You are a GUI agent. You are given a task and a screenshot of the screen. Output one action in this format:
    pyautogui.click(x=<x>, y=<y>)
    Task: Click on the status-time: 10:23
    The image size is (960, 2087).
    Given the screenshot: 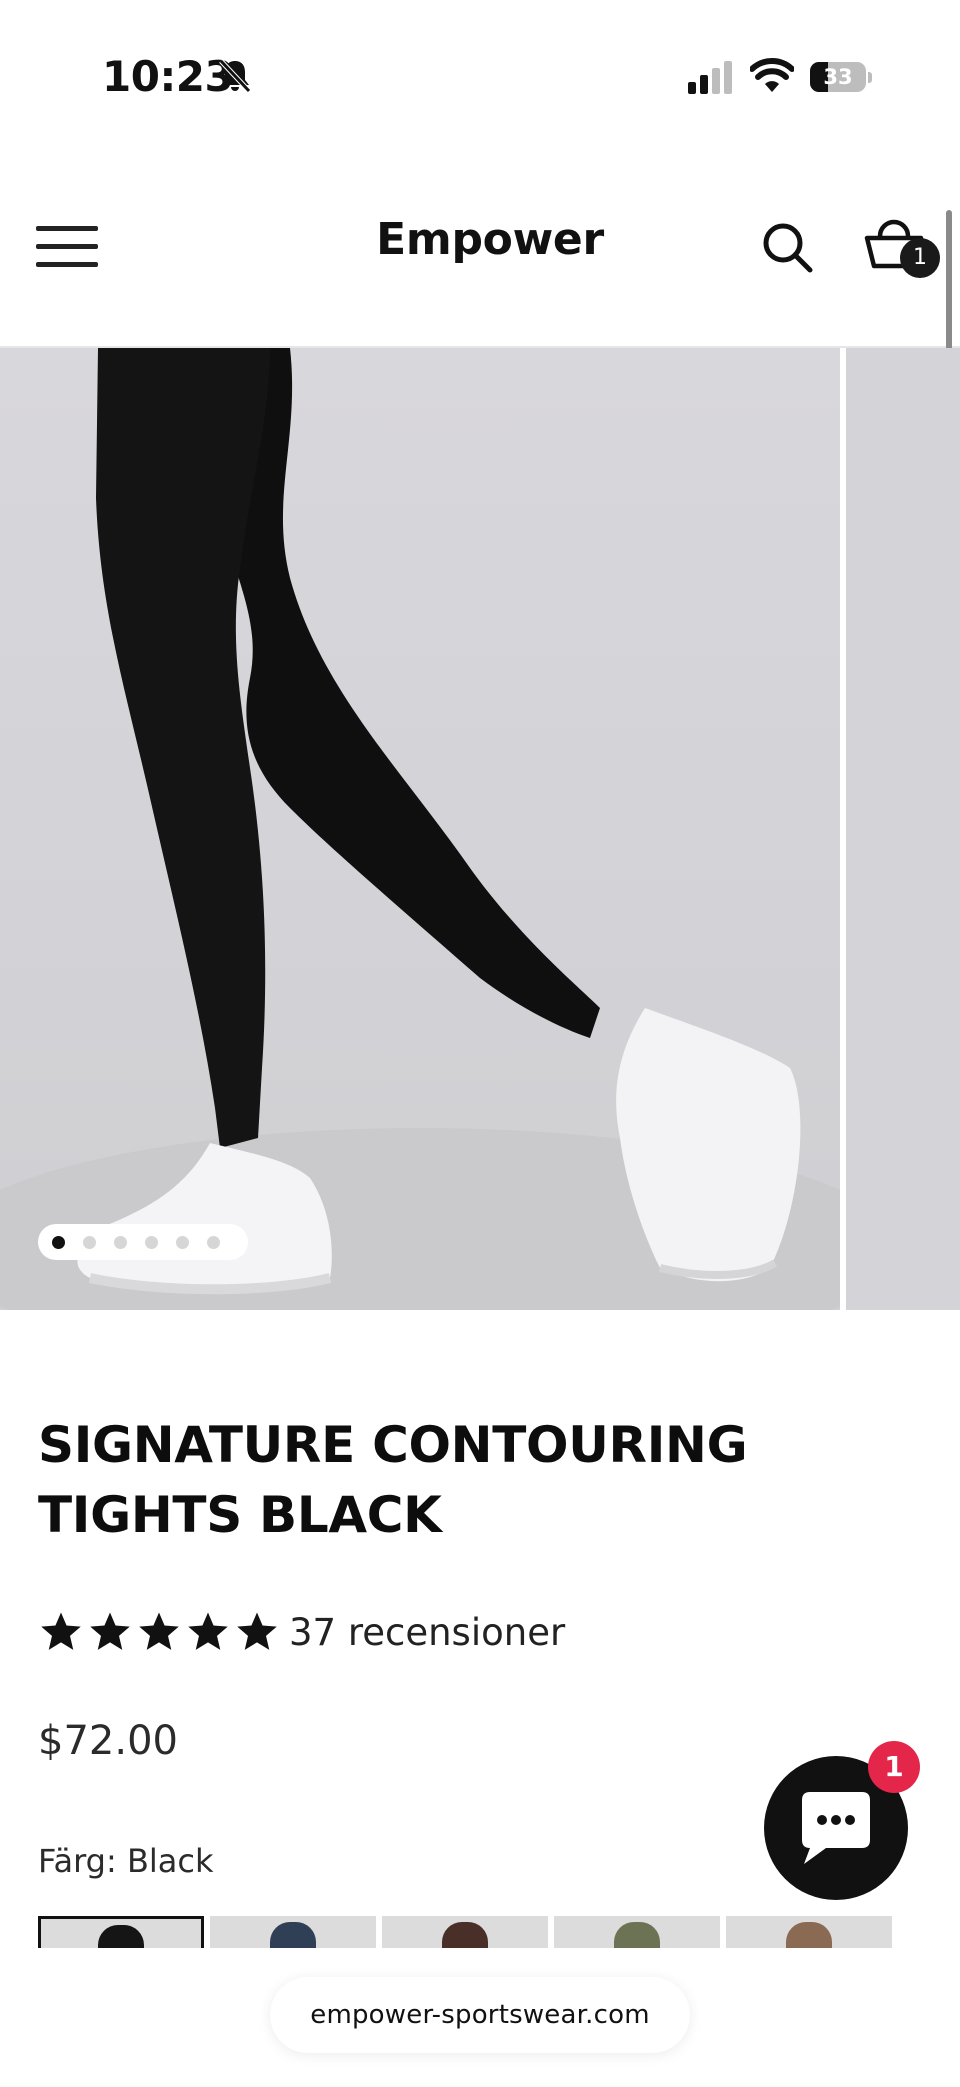 What is the action you would take?
    pyautogui.click(x=168, y=76)
    